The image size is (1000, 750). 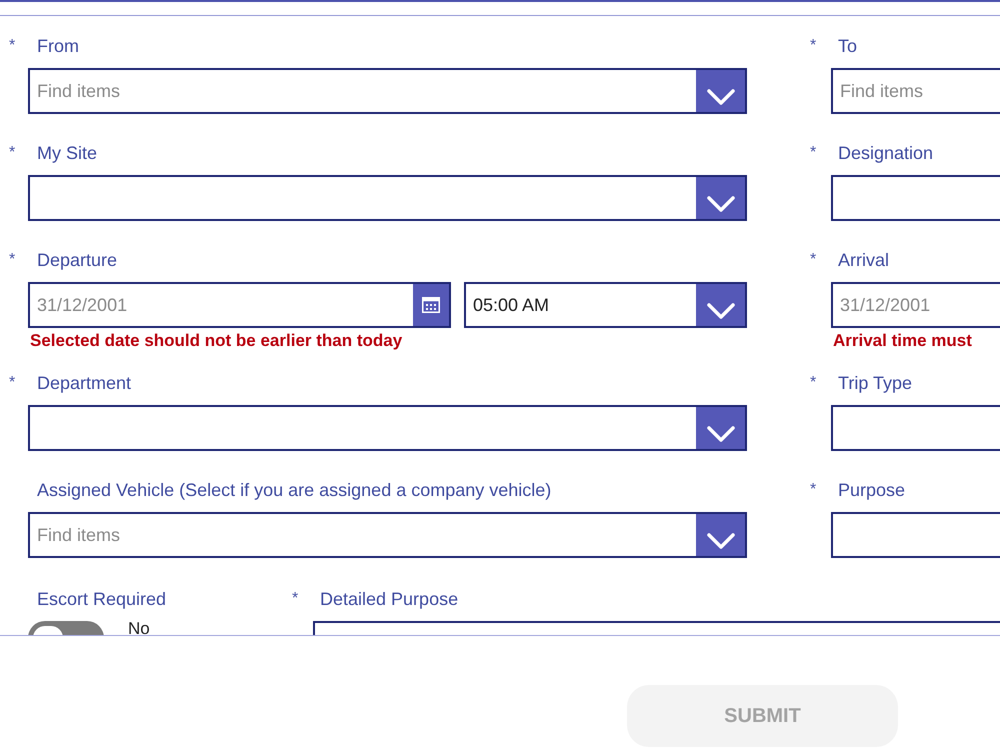 What do you see at coordinates (902, 341) in the screenshot?
I see `error-message: Arrival time must` at bounding box center [902, 341].